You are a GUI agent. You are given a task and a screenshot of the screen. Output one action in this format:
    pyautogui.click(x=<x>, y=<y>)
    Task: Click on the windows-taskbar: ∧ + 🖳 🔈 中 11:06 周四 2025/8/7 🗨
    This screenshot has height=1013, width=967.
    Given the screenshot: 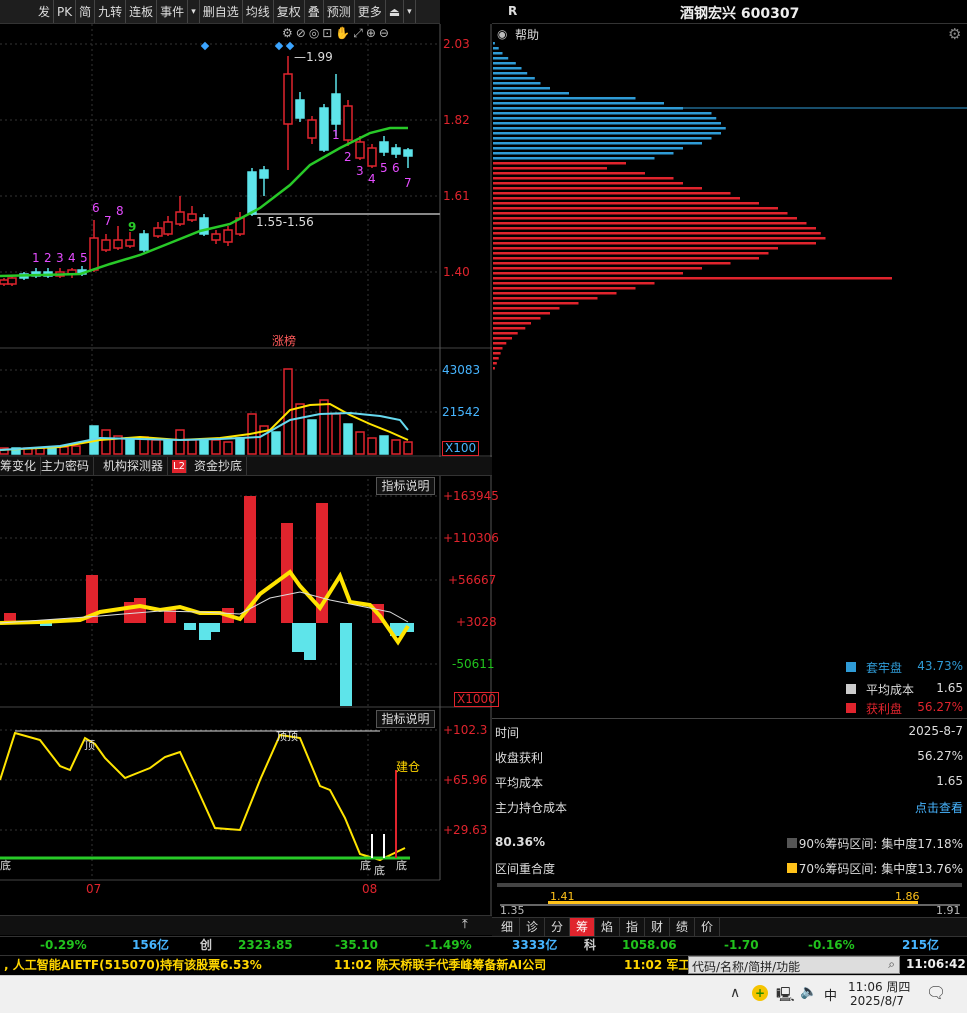 What is the action you would take?
    pyautogui.click(x=483, y=994)
    